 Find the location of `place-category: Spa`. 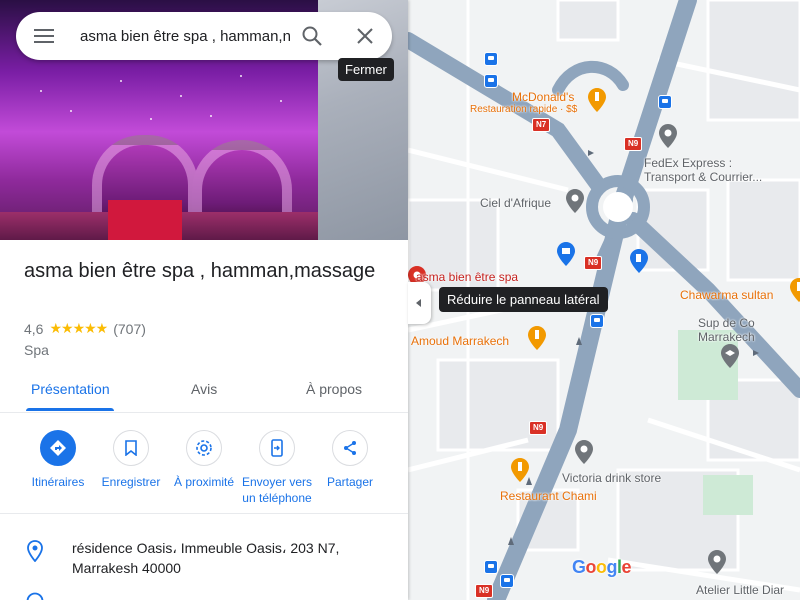

place-category: Spa is located at coordinates (36, 350).